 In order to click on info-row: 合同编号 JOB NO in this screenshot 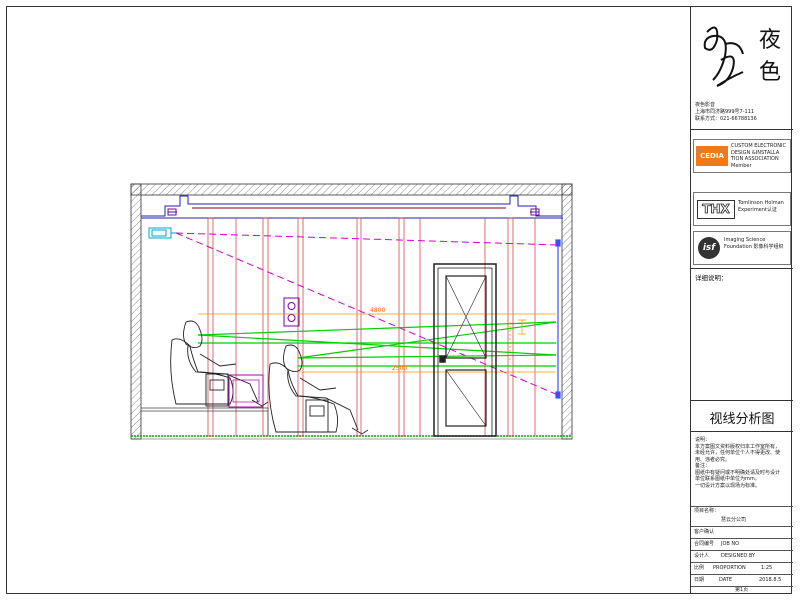, I will do `click(742, 544)`.